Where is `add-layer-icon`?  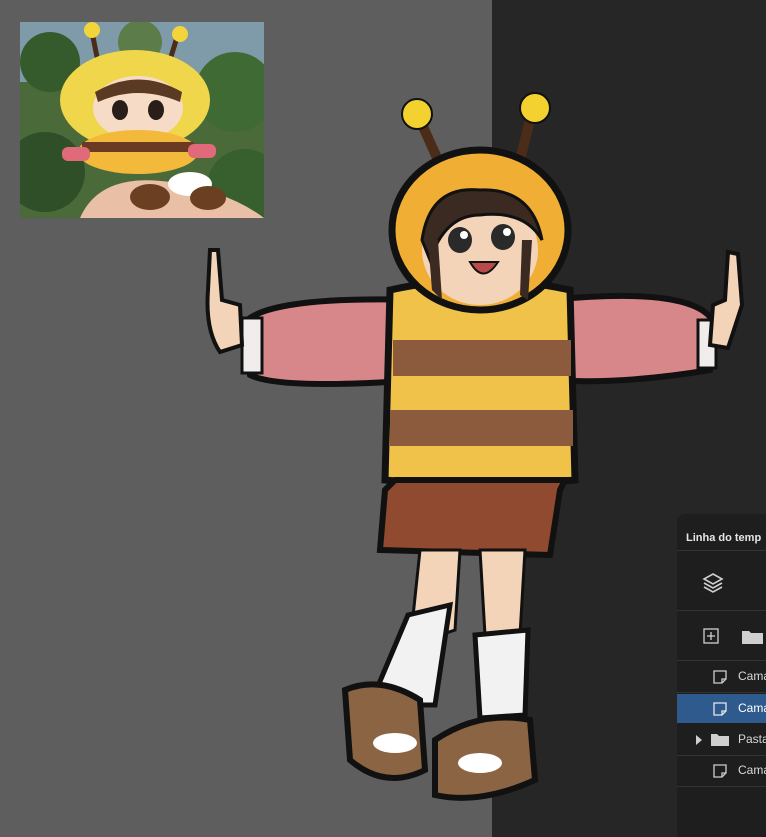
add-layer-icon is located at coordinates (711, 636).